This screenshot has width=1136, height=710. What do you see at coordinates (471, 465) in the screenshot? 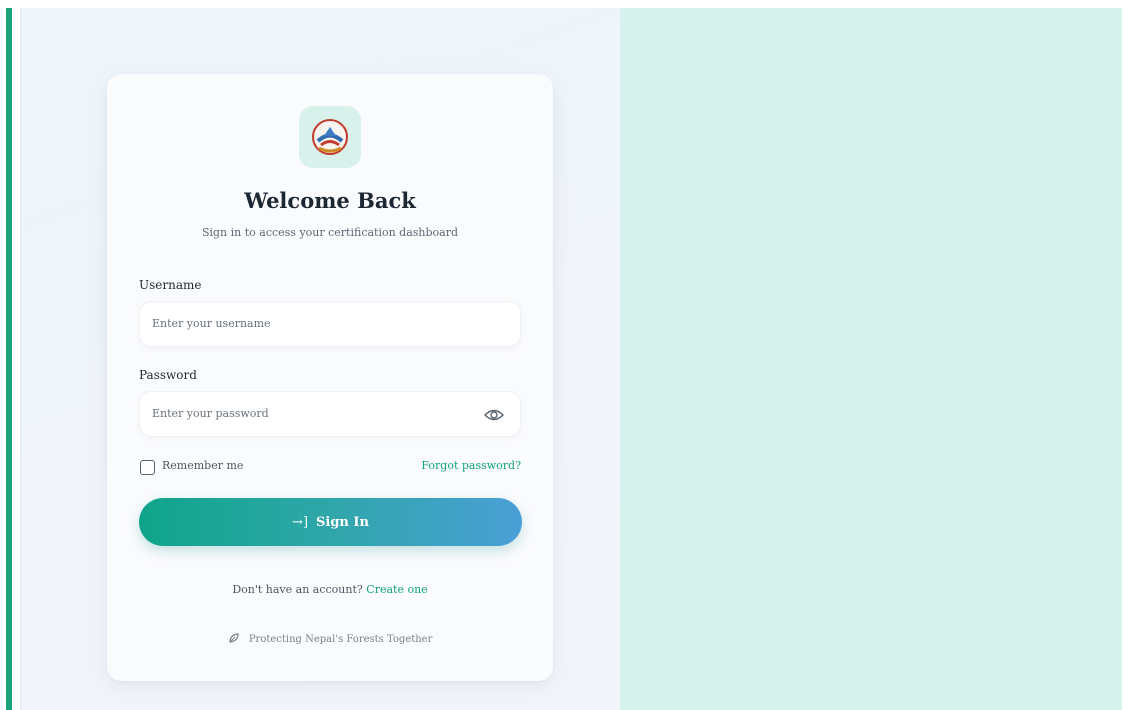
I see `forgot-password-link: Forgot password?` at bounding box center [471, 465].